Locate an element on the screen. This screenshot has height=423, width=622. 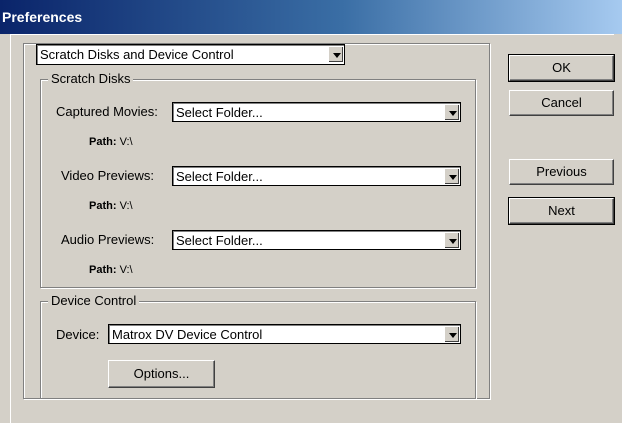
ok-button: OK is located at coordinates (561, 68).